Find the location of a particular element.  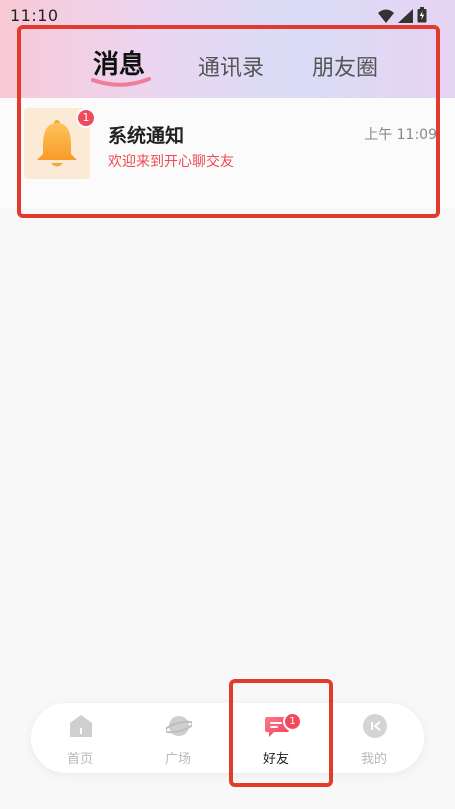

nav-label-friends: 好友 is located at coordinates (275, 759).